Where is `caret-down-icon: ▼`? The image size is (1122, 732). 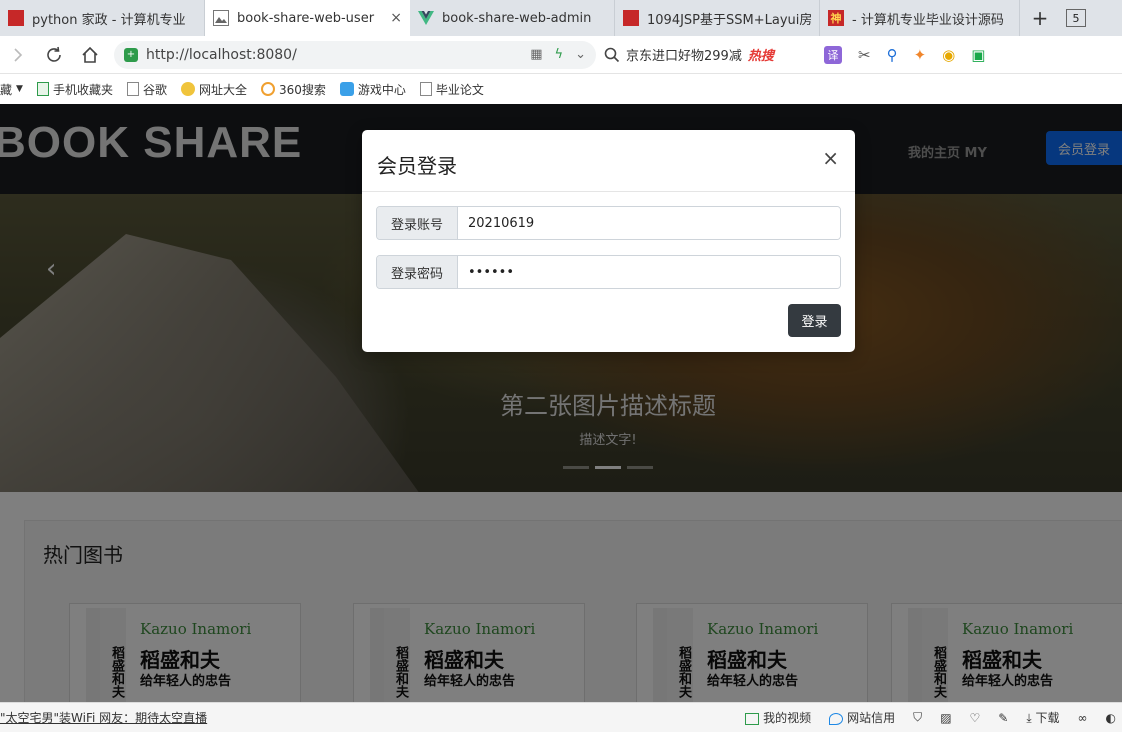
caret-down-icon: ▼ is located at coordinates (19, 89).